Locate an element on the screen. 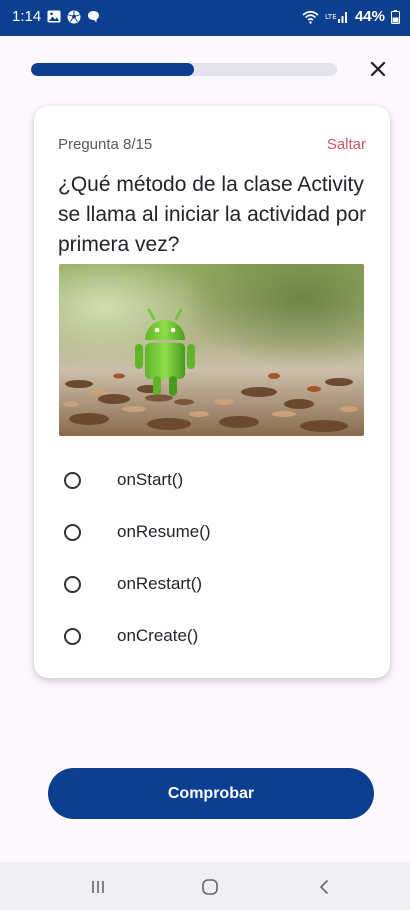 This screenshot has height=910, width=410. home-button is located at coordinates (210, 887).